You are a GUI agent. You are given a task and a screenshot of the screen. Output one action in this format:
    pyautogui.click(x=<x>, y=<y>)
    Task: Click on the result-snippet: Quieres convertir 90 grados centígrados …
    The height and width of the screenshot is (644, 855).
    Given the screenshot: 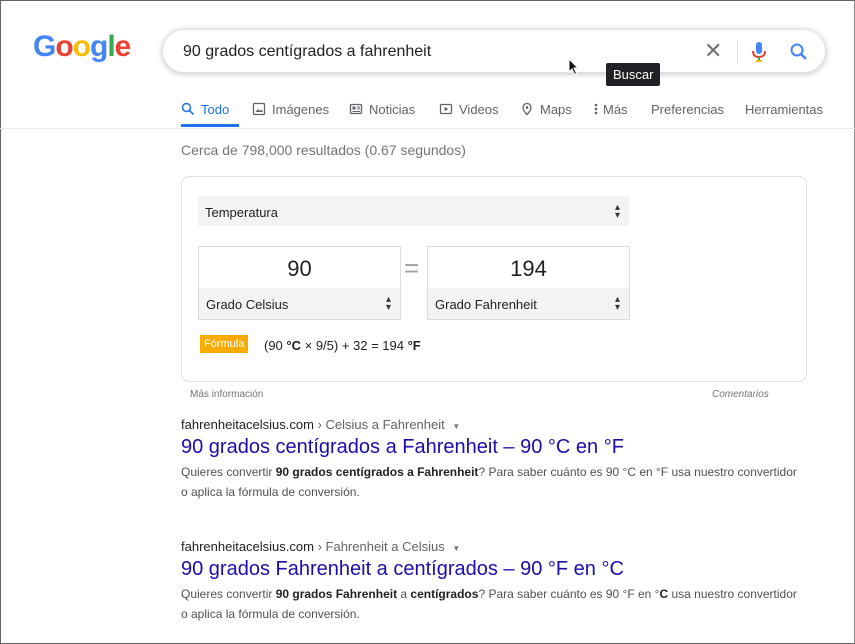 What is the action you would take?
    pyautogui.click(x=491, y=482)
    